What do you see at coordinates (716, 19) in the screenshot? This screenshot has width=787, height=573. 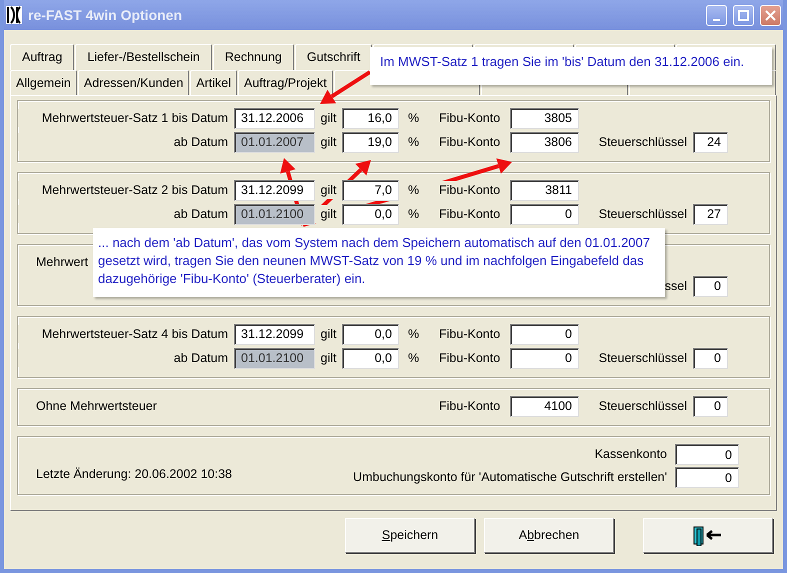 I see `minimize-icon` at bounding box center [716, 19].